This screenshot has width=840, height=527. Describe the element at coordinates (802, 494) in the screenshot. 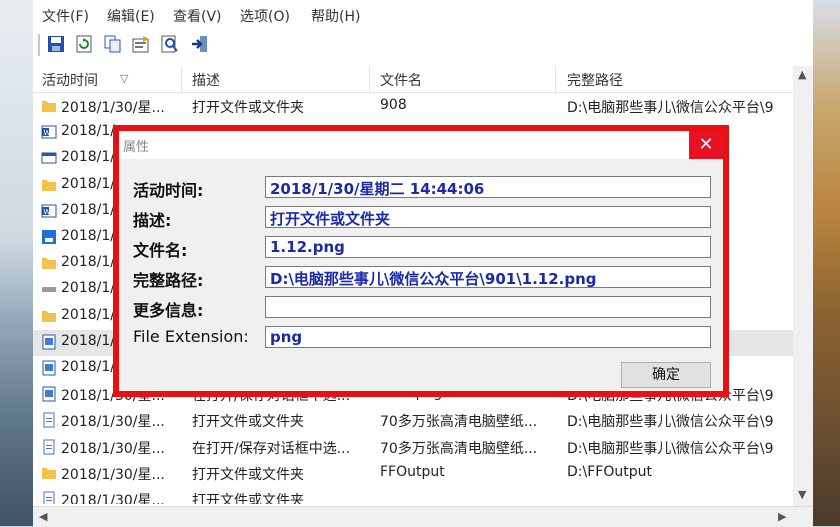

I see `scroll-down-icon: ▼` at that location.